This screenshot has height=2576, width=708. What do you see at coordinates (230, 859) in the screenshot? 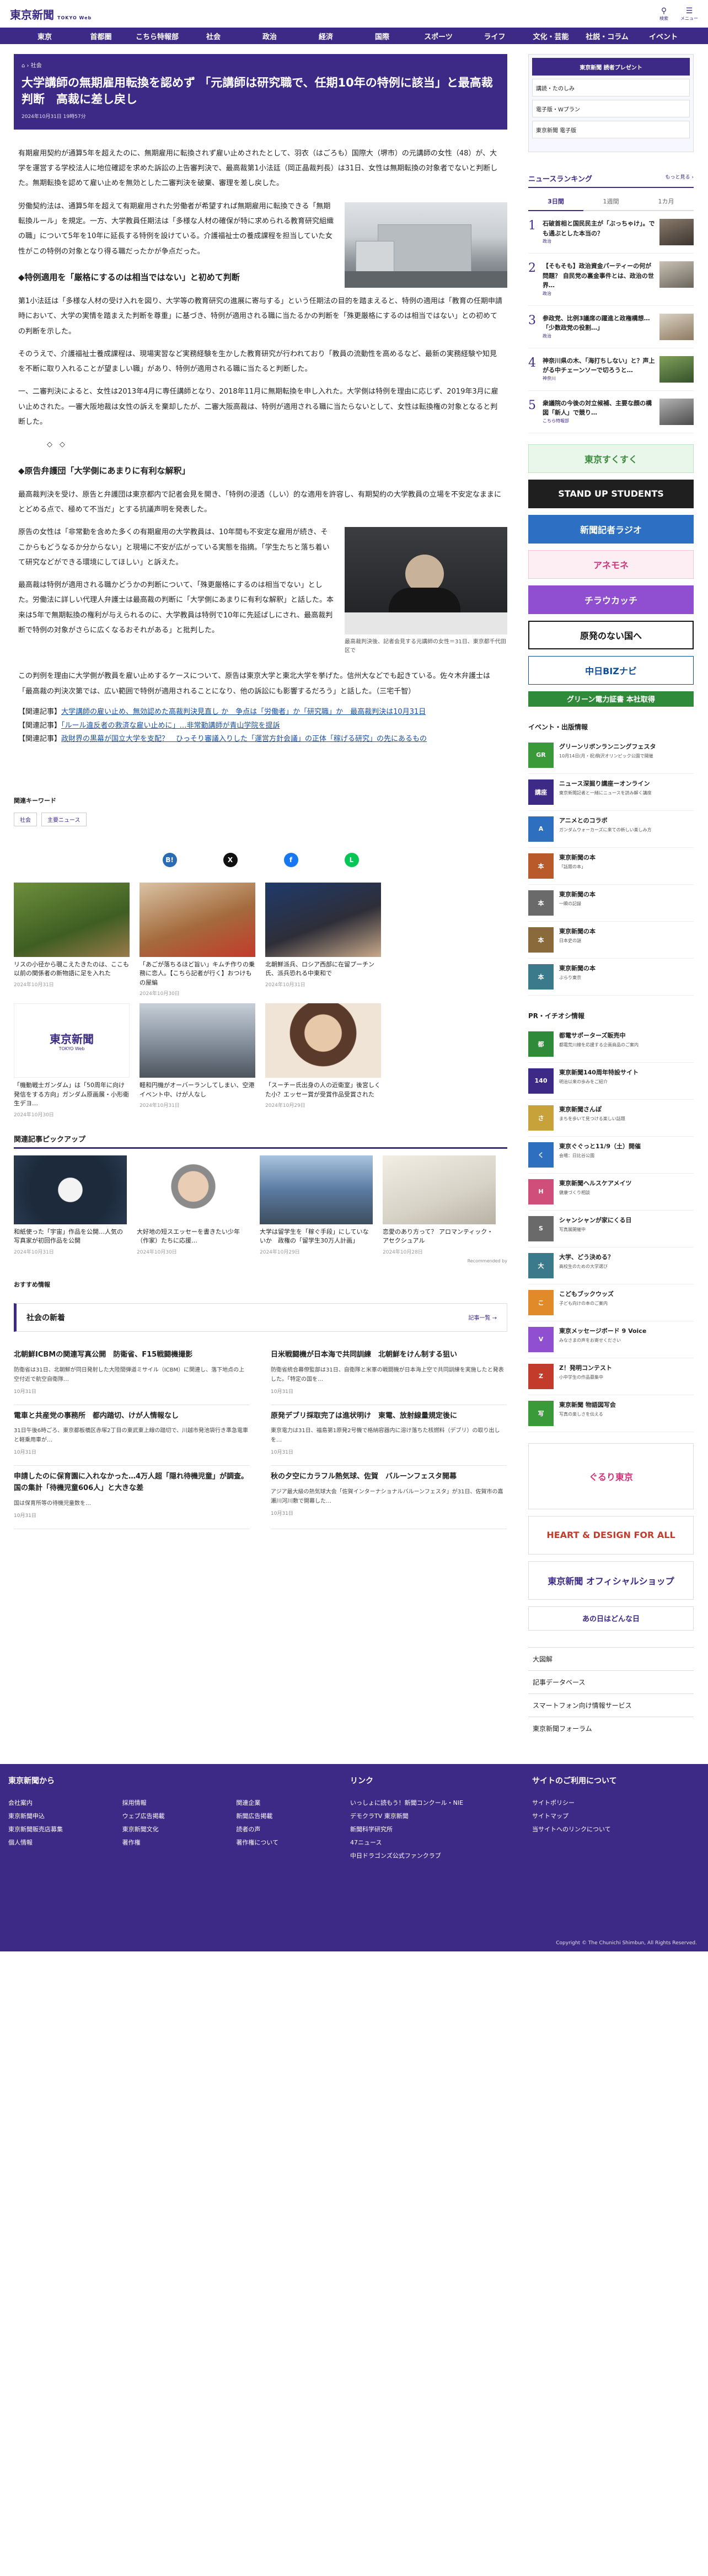
I see `x-share-button: X` at bounding box center [230, 859].